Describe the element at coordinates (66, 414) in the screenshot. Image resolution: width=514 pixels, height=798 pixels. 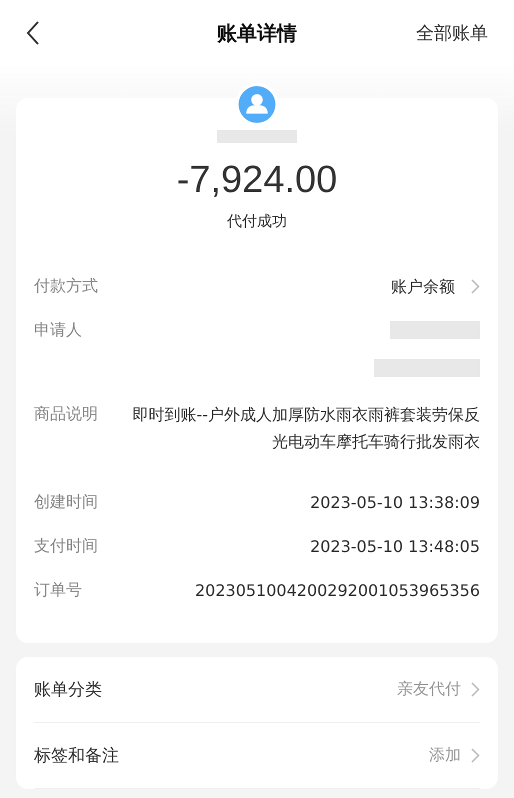
I see `detail-label: 商品说明` at that location.